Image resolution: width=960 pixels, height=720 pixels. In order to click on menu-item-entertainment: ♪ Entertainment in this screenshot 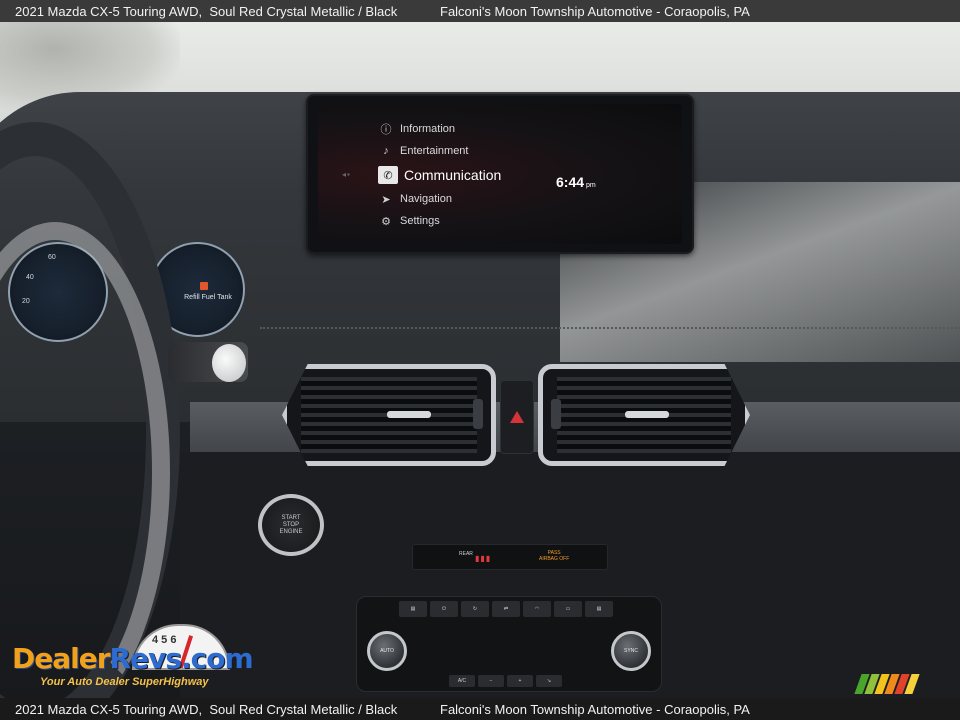, I will do `click(478, 151)`.